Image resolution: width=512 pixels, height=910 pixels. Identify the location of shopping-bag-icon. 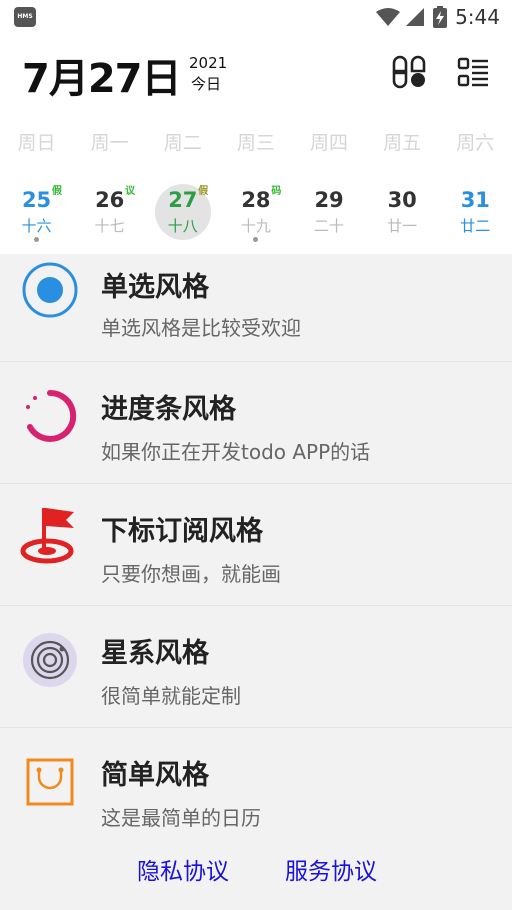
(50, 782).